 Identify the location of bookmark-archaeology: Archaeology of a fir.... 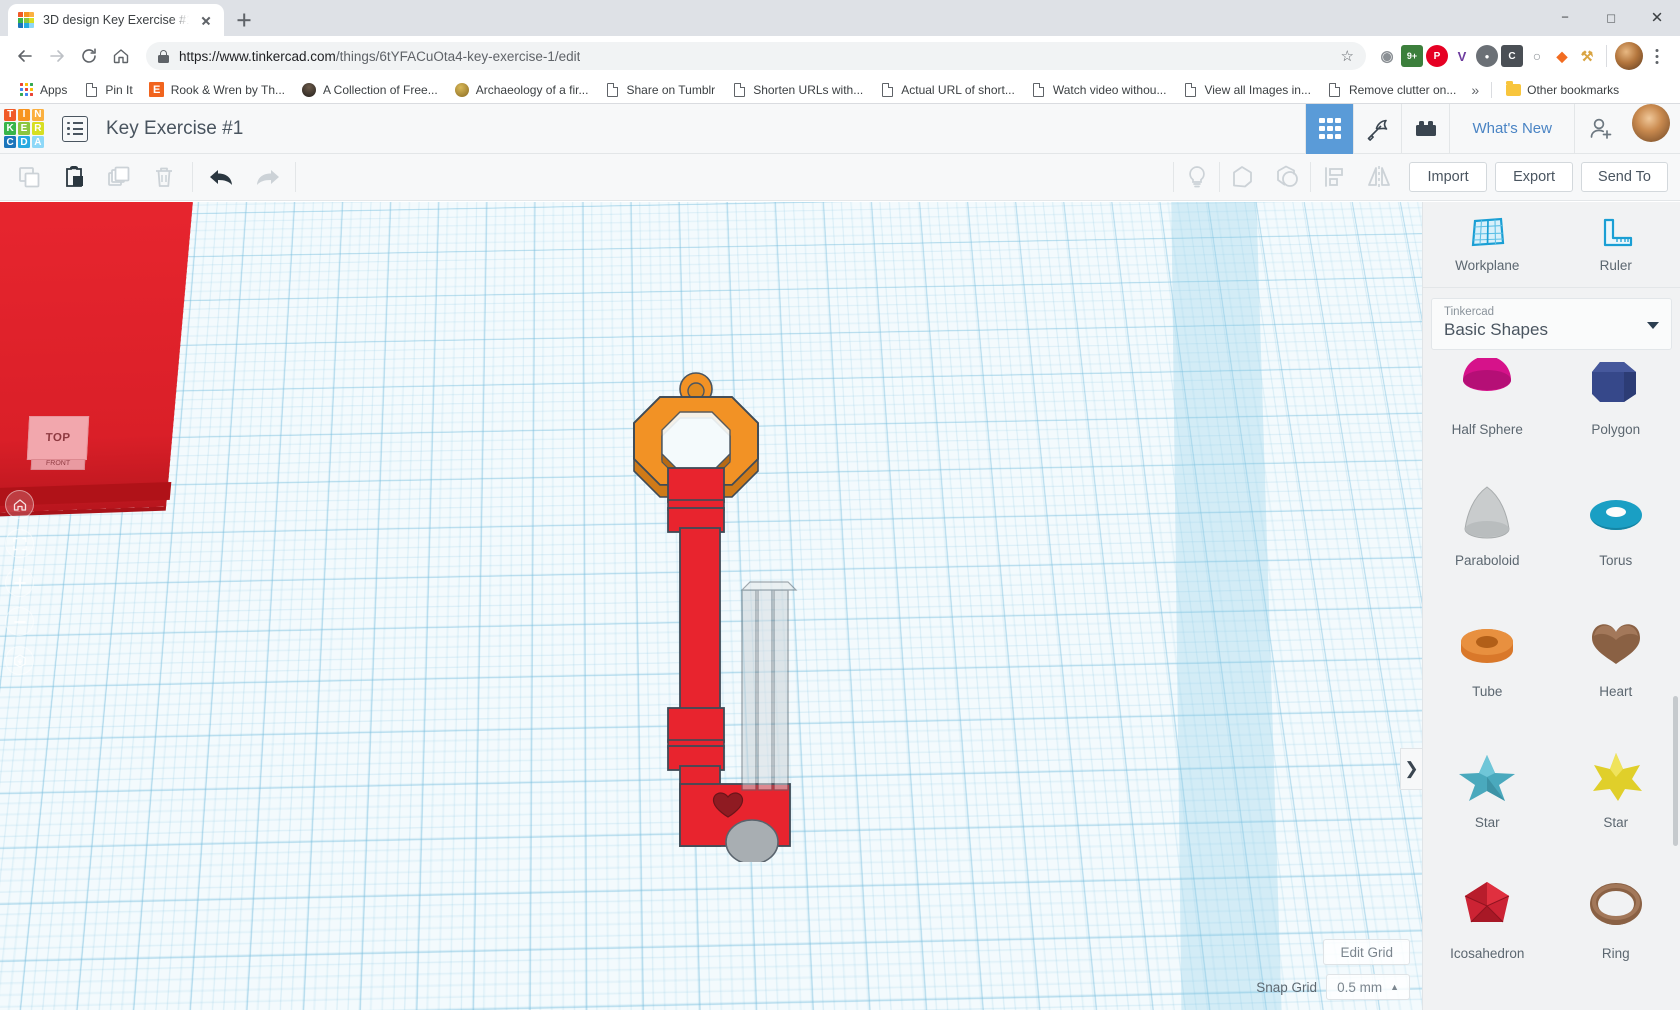
(521, 90).